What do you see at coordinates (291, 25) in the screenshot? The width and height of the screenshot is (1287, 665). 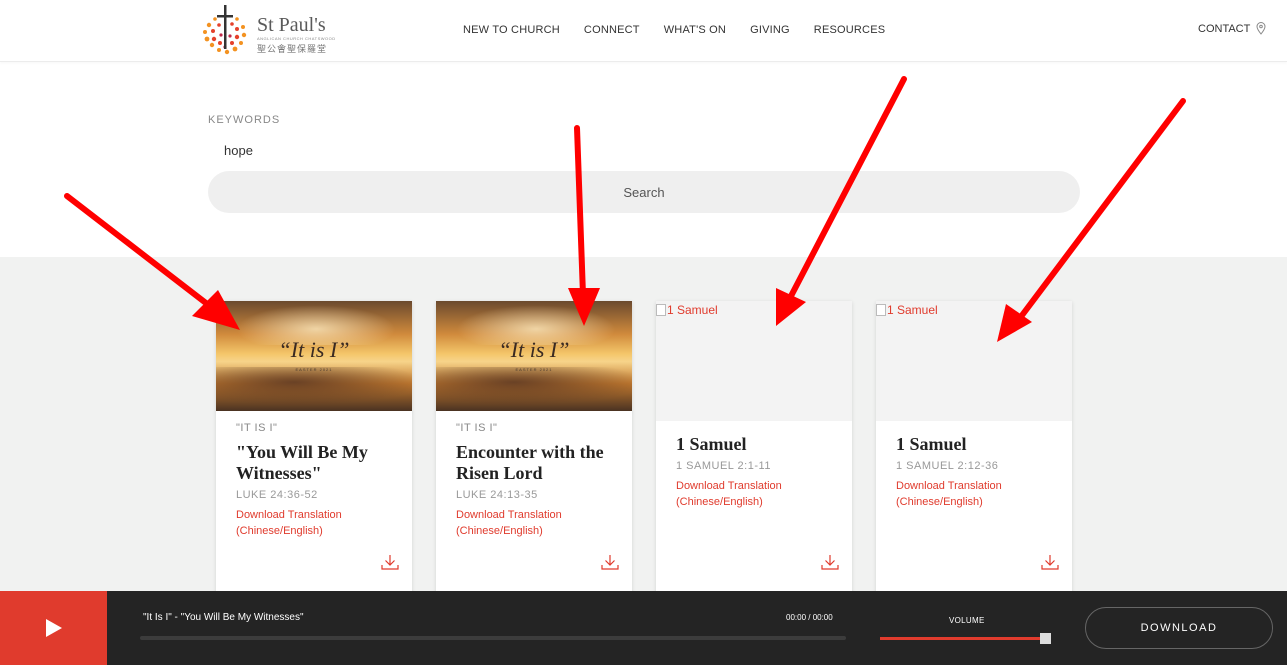 I see `logo-title: St Paul's` at bounding box center [291, 25].